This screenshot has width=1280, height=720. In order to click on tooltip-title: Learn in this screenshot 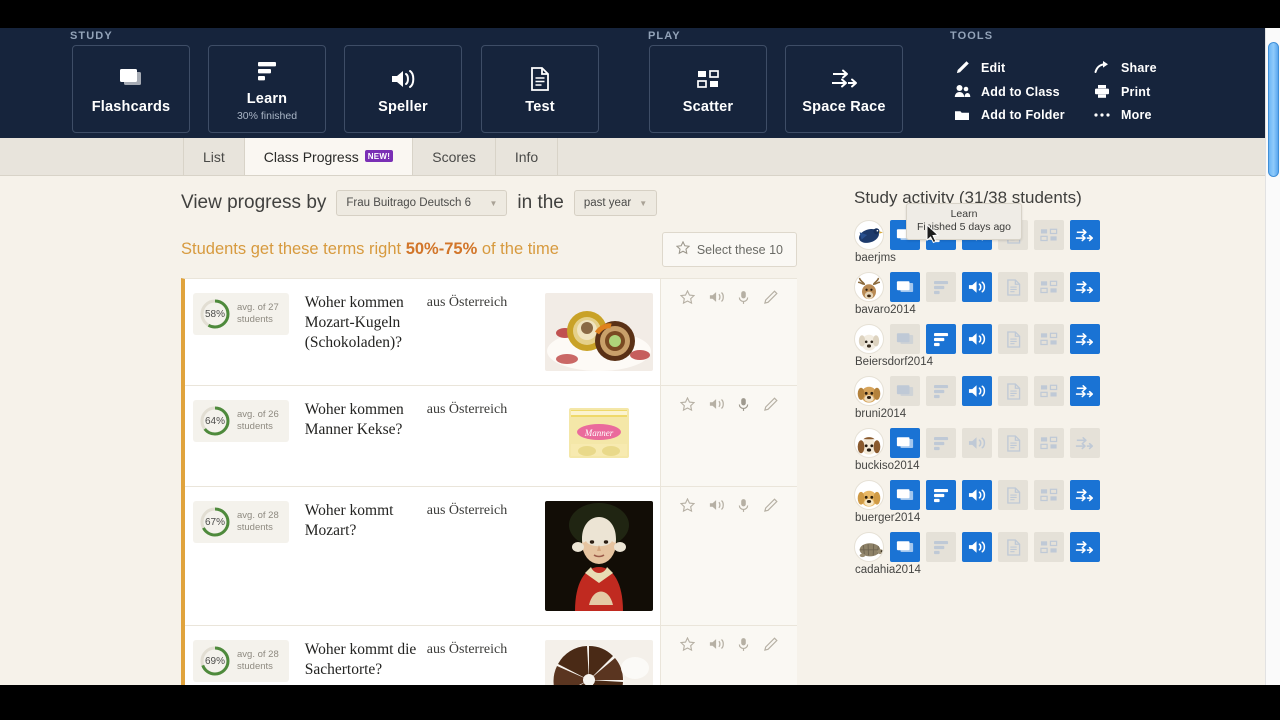, I will do `click(964, 214)`.